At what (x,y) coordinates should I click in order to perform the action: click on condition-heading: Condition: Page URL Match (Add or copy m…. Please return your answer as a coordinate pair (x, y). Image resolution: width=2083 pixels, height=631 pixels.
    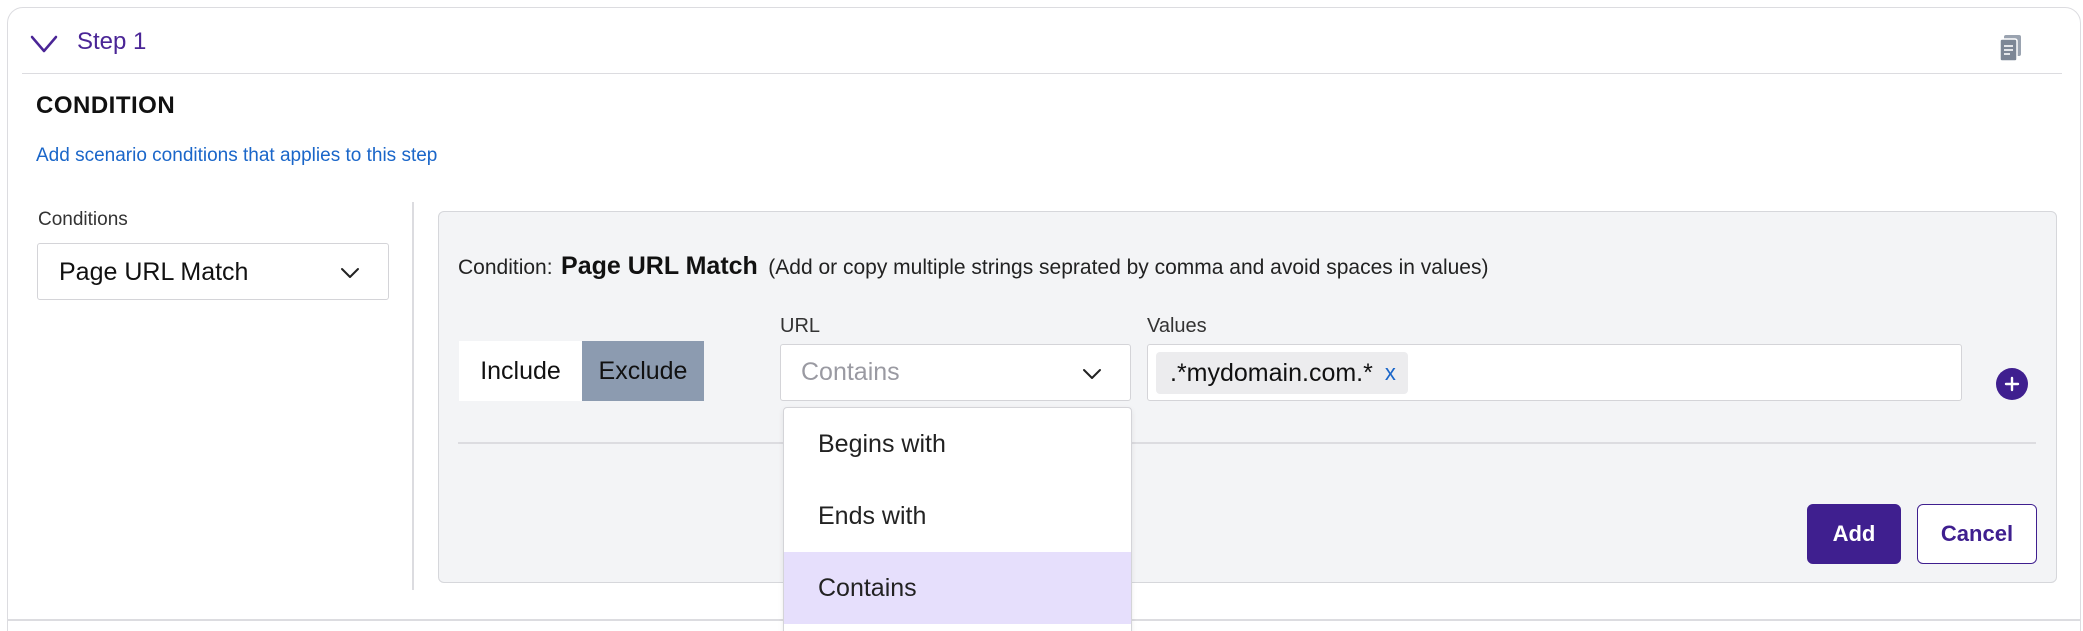
    Looking at the image, I should click on (973, 266).